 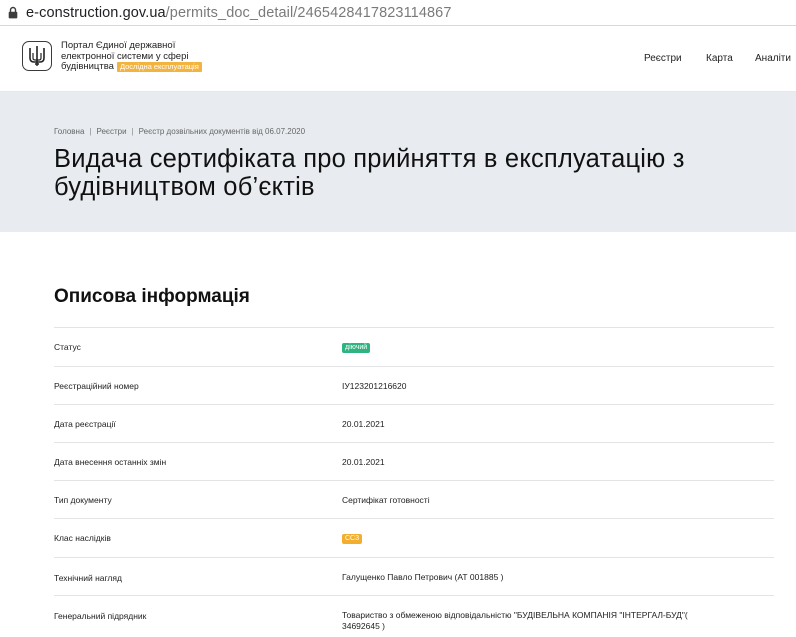 What do you see at coordinates (414, 423) in the screenshot?
I see `info-row-reg-date: Дата реєстрації 20.01.2021` at bounding box center [414, 423].